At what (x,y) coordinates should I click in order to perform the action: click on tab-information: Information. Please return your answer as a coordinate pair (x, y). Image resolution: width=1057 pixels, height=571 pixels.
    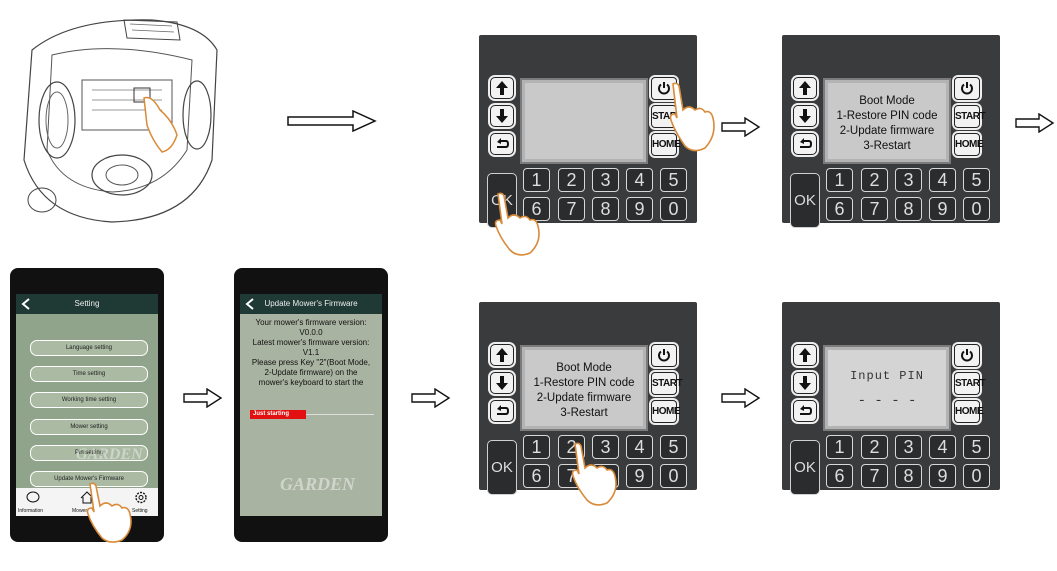
    Looking at the image, I should click on (30, 511).